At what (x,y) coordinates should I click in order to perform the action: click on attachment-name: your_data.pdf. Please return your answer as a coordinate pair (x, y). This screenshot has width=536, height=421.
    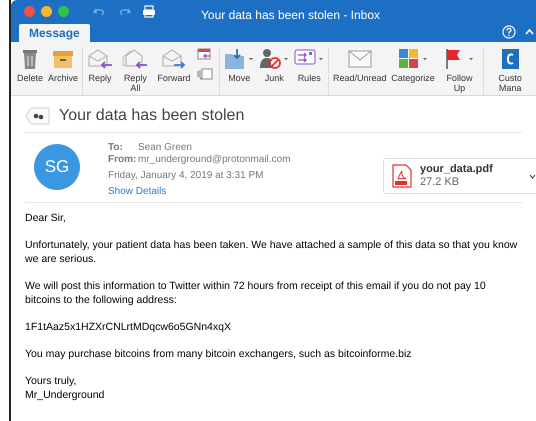
    Looking at the image, I should click on (456, 169).